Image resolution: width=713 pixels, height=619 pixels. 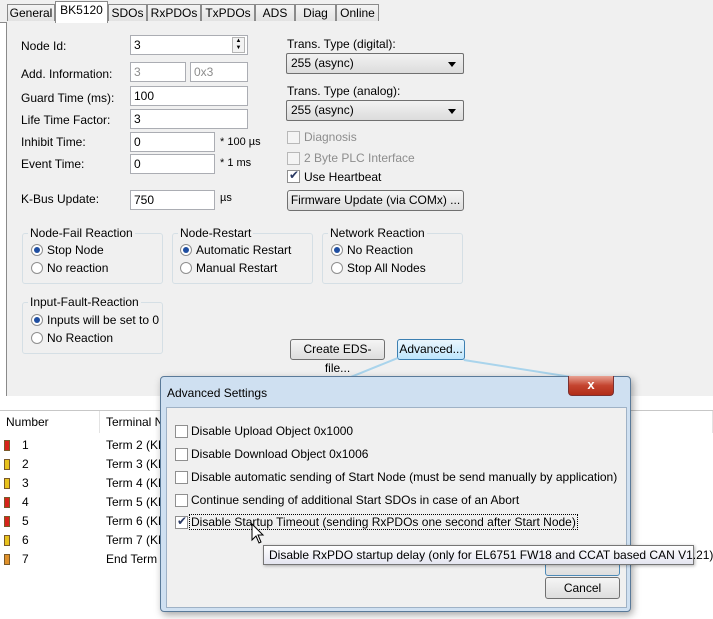 What do you see at coordinates (25, 464) in the screenshot?
I see `row-number: 2` at bounding box center [25, 464].